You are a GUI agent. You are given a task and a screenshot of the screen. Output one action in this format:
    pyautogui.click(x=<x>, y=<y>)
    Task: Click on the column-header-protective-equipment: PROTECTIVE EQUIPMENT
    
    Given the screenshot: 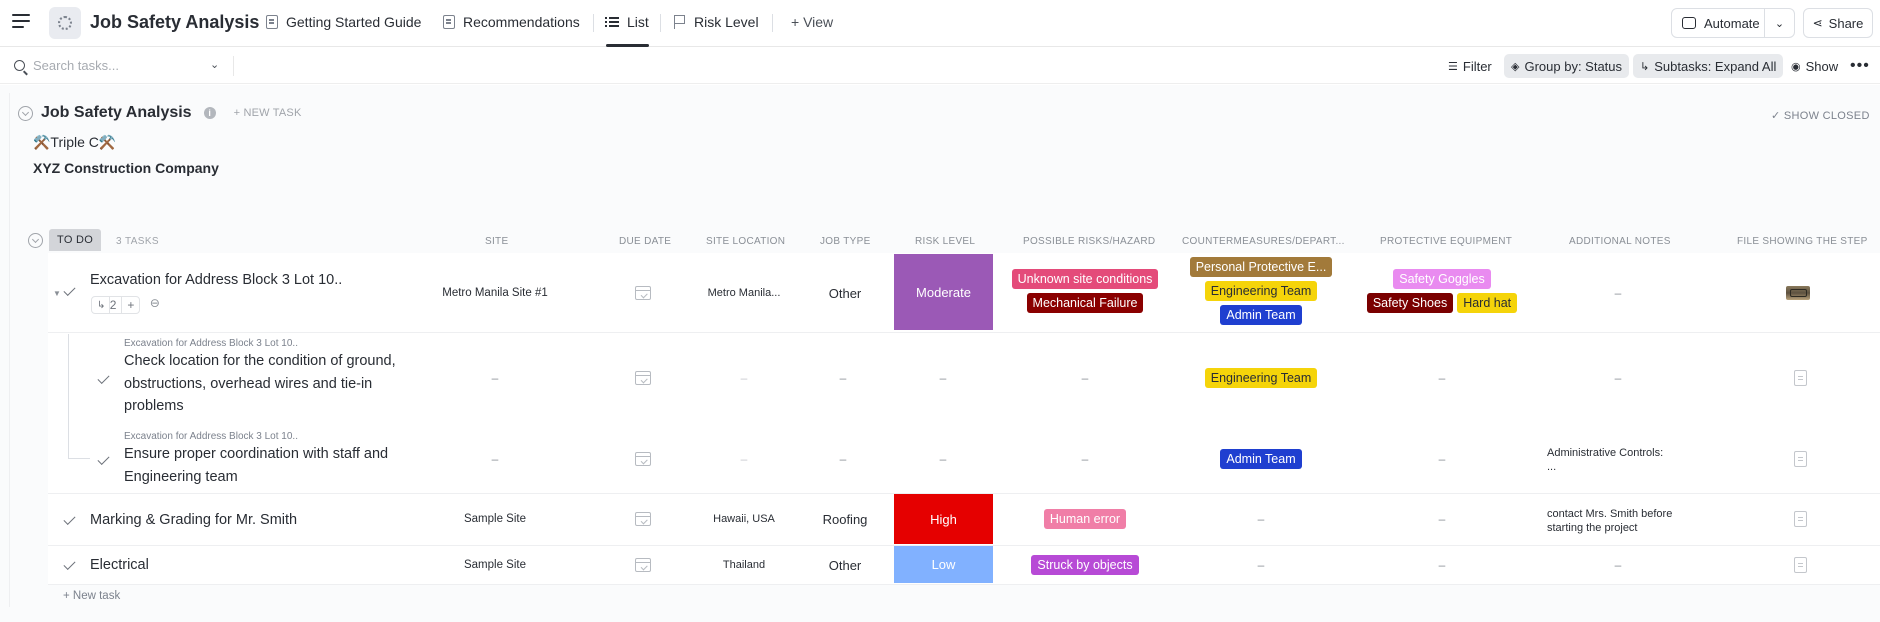 What is the action you would take?
    pyautogui.click(x=1446, y=241)
    